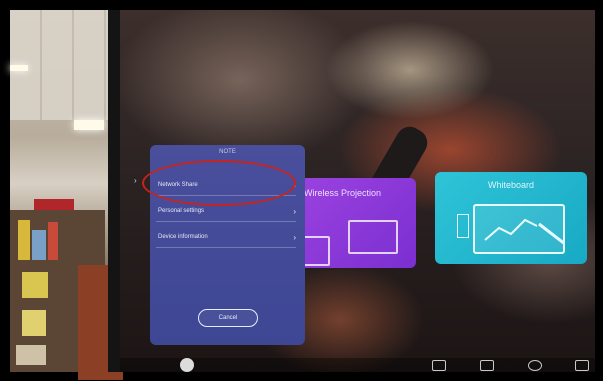 The height and width of the screenshot is (381, 603). I want to click on bar-chart-icon, so click(316, 251).